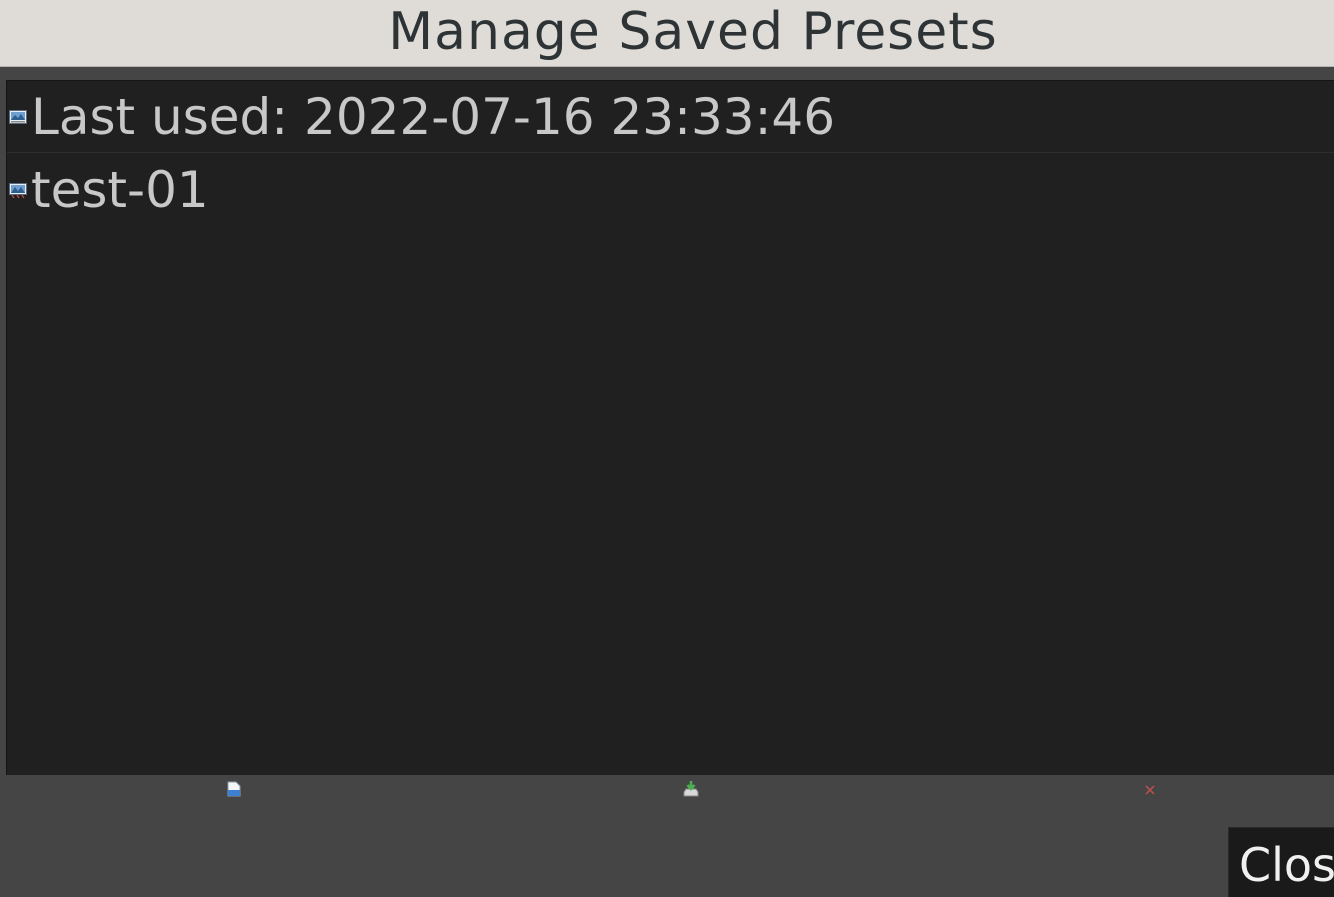  I want to click on delete-preset-button, so click(1150, 791).